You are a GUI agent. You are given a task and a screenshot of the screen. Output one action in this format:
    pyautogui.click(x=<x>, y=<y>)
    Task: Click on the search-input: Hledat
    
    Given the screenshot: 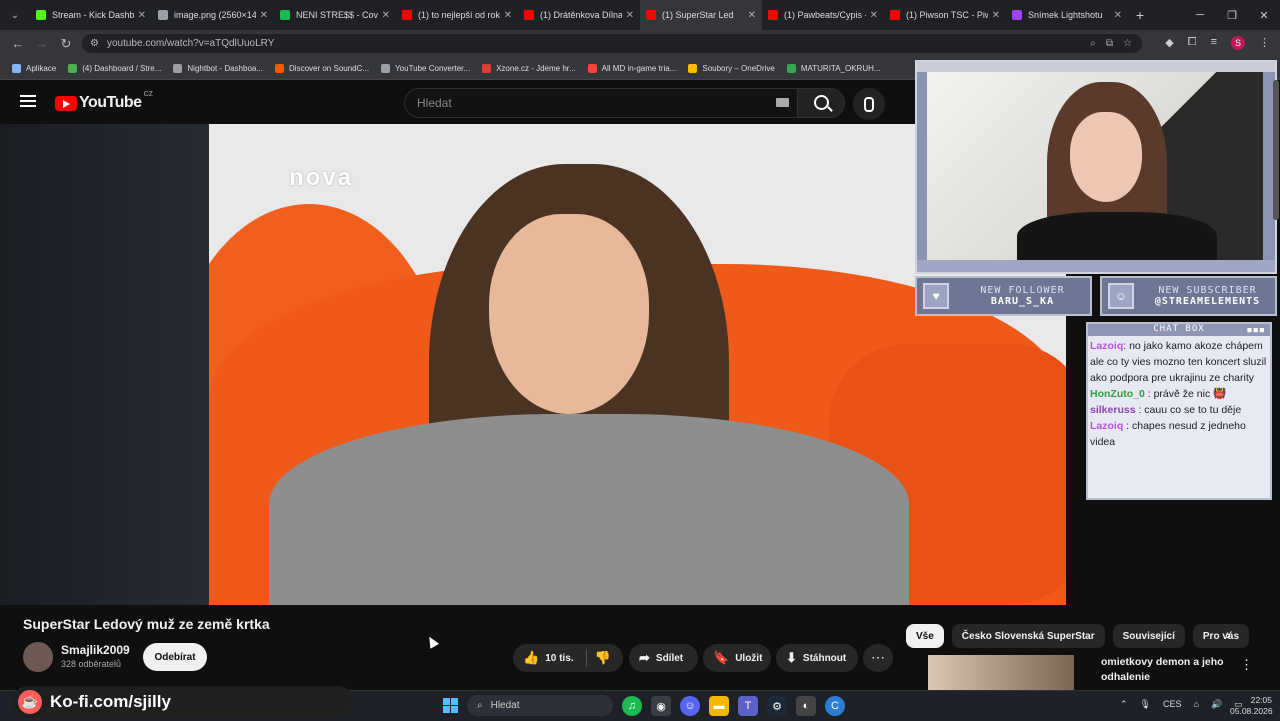 What is the action you would take?
    pyautogui.click(x=601, y=103)
    